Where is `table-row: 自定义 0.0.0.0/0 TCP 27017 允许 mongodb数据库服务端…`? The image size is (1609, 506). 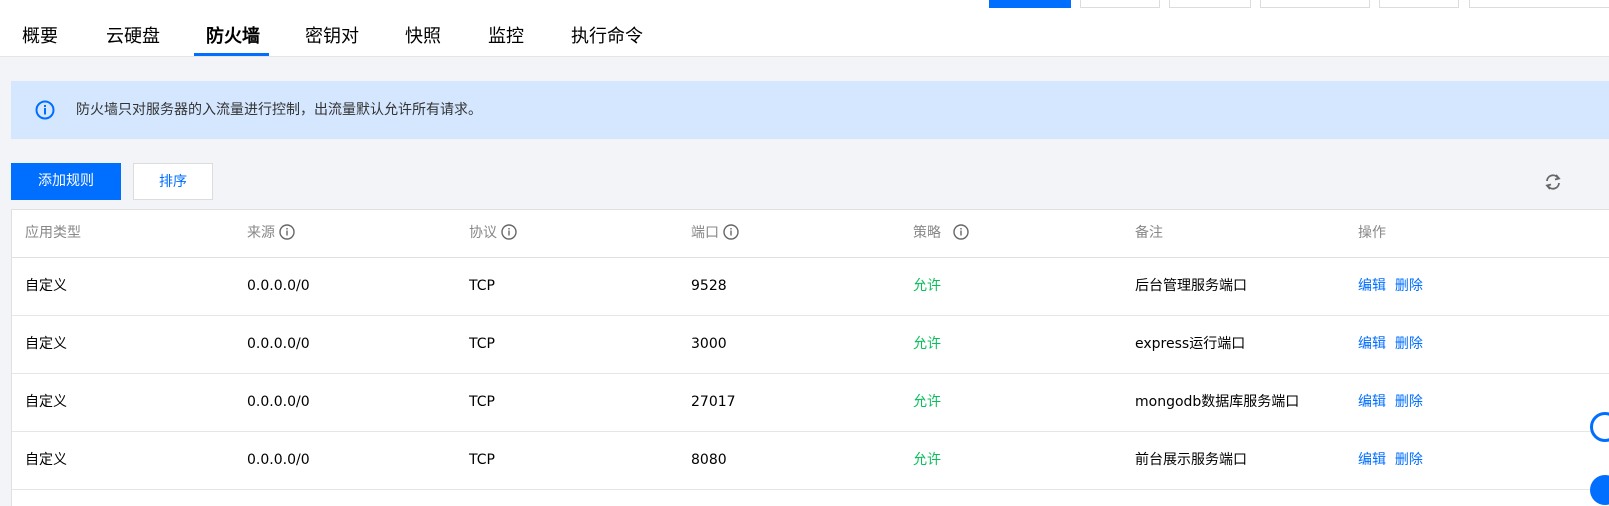 table-row: 自定义 0.0.0.0/0 TCP 27017 允许 mongodb数据库服务端… is located at coordinates (810, 403).